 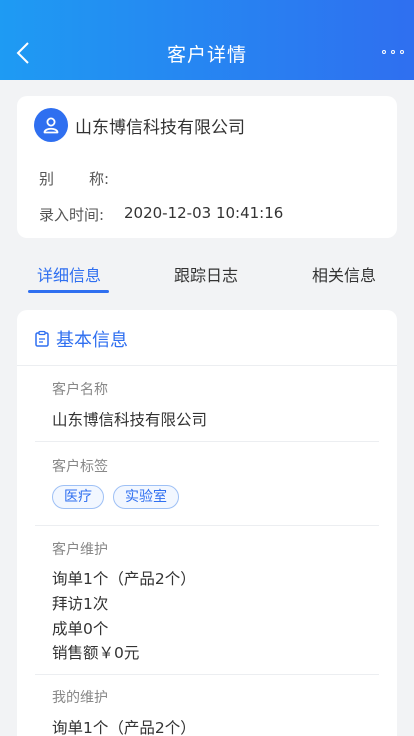 What do you see at coordinates (130, 420) in the screenshot?
I see `customer-name-value: 山东博信科技有限公司` at bounding box center [130, 420].